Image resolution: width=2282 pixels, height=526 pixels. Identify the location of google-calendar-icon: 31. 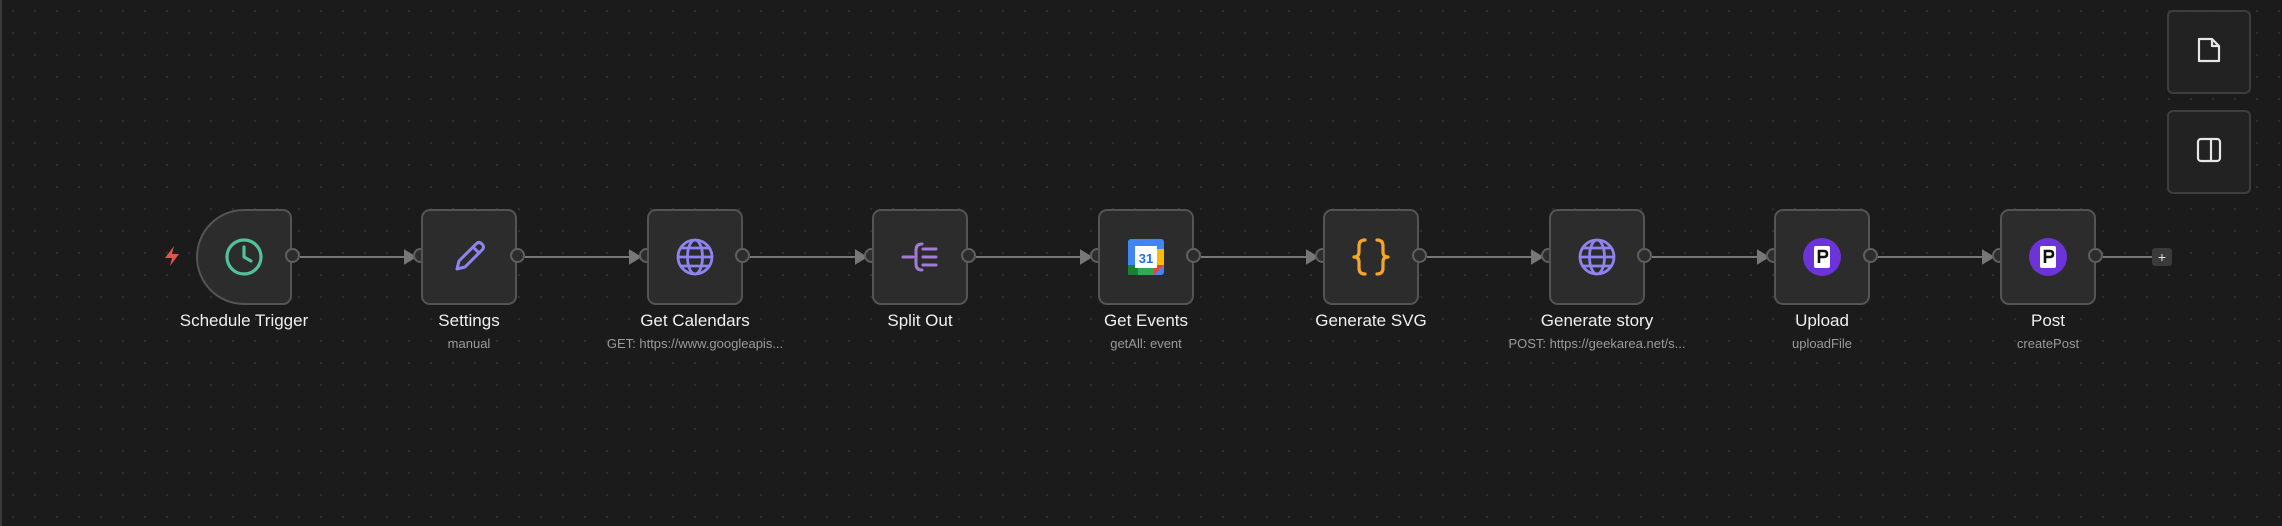
(1146, 257).